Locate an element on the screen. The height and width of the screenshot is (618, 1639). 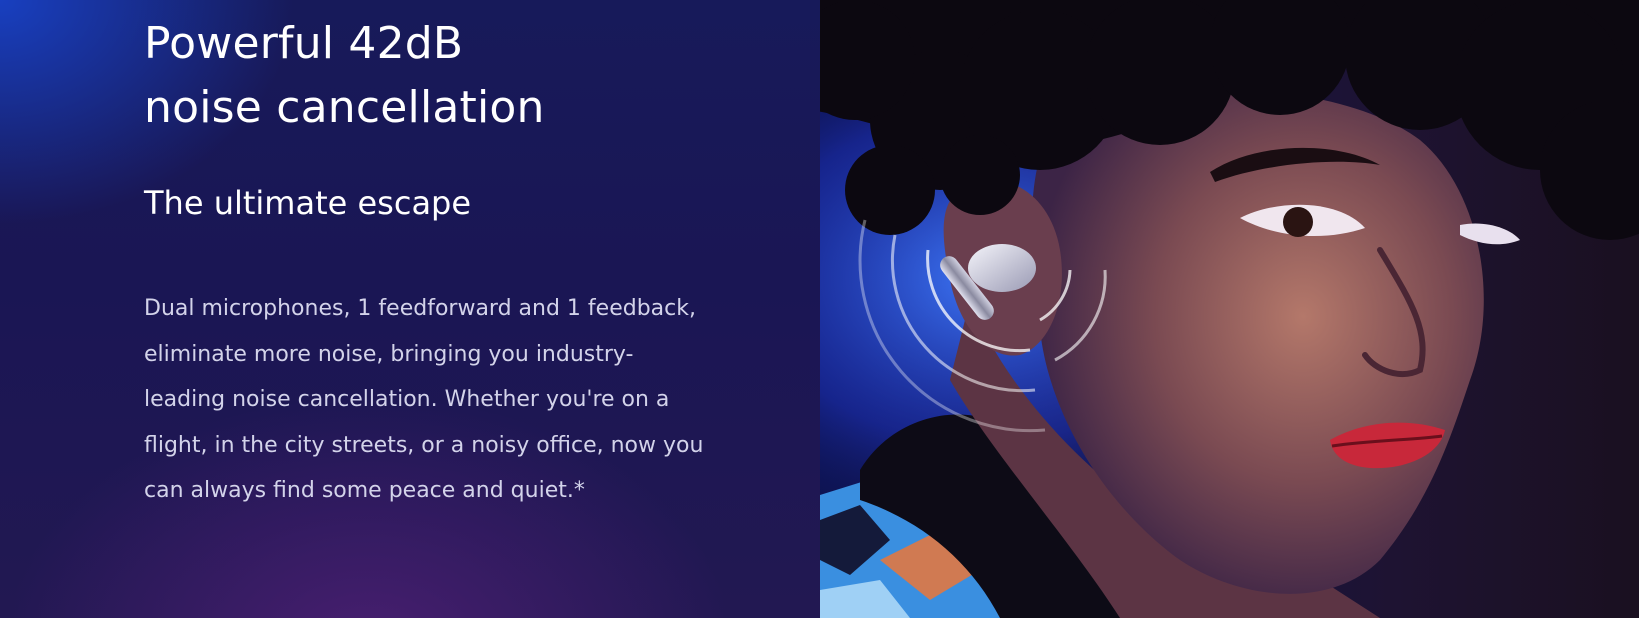
iris is located at coordinates (1298, 222).